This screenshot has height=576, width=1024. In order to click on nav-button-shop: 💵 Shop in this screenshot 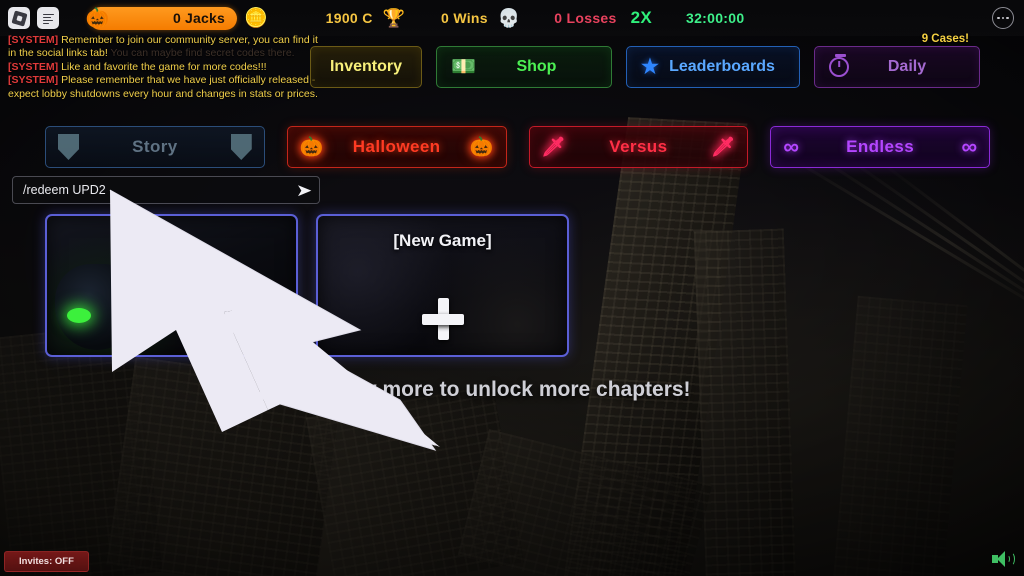, I will do `click(524, 67)`.